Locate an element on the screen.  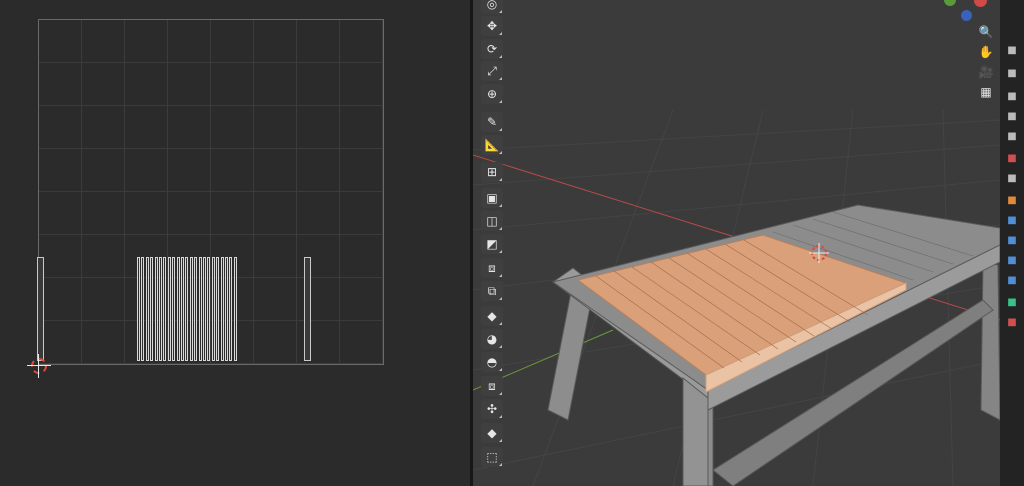
shrink-fatten-icon: ⧈ is located at coordinates (492, 386).